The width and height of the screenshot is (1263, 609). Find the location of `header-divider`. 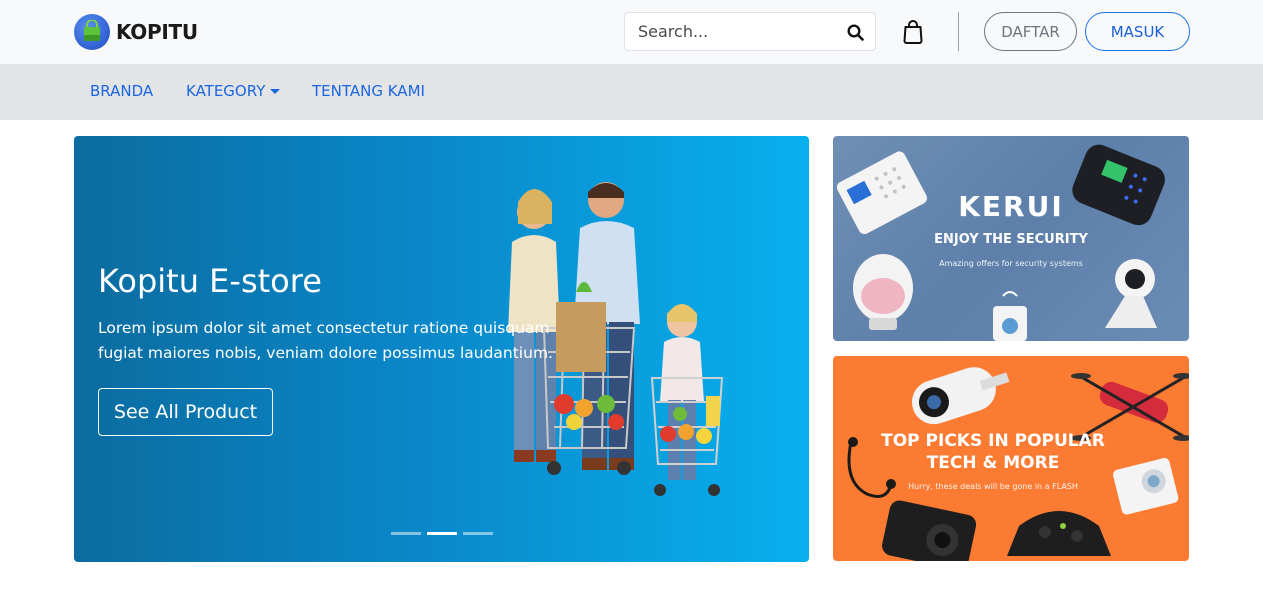

header-divider is located at coordinates (958, 31).